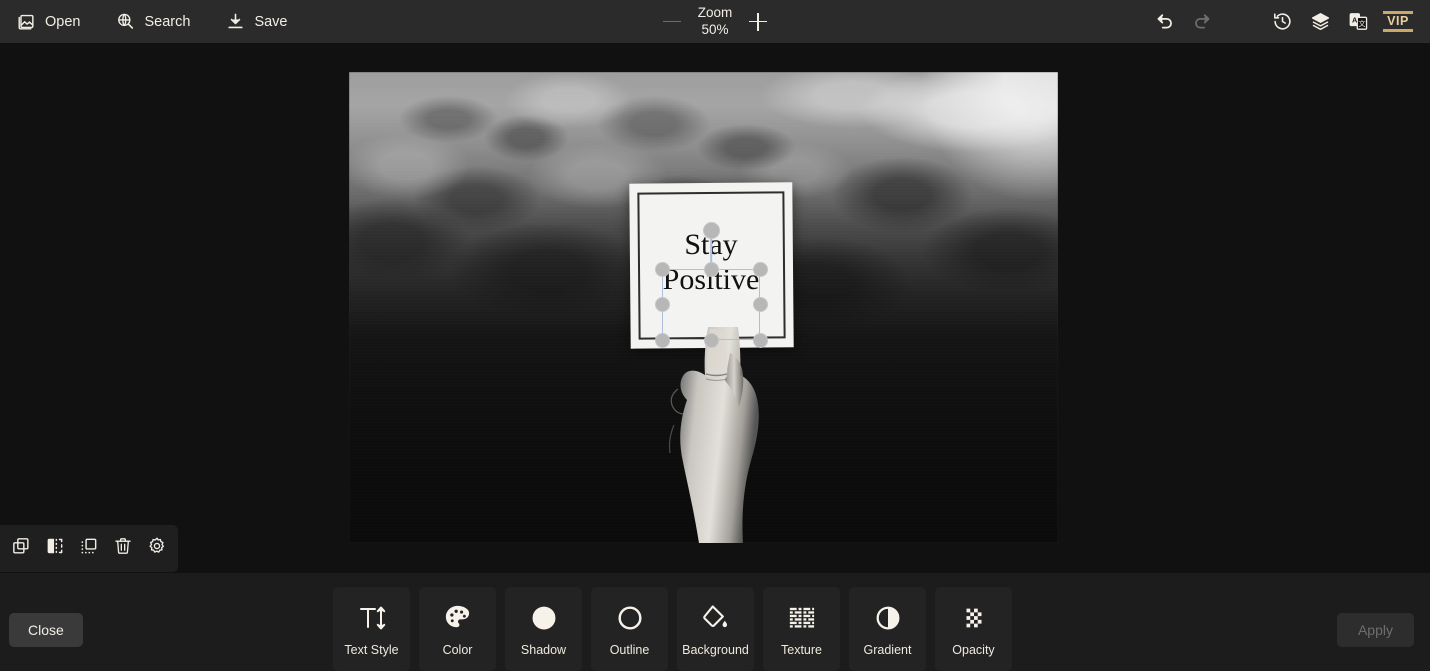 The height and width of the screenshot is (671, 1430). I want to click on tool-color-label: Color, so click(457, 649).